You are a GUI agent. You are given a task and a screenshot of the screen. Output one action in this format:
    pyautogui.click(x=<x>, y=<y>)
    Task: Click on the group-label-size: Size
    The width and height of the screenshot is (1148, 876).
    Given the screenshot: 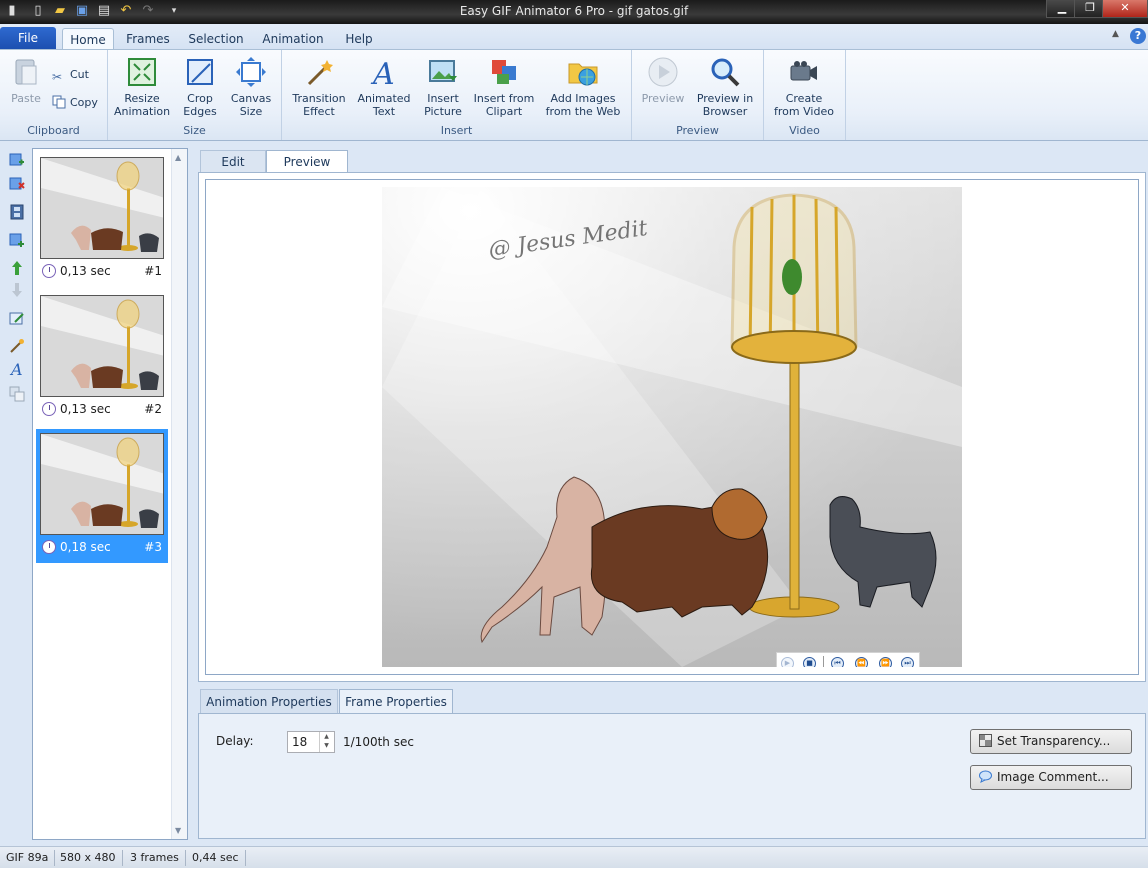 What is the action you would take?
    pyautogui.click(x=194, y=130)
    